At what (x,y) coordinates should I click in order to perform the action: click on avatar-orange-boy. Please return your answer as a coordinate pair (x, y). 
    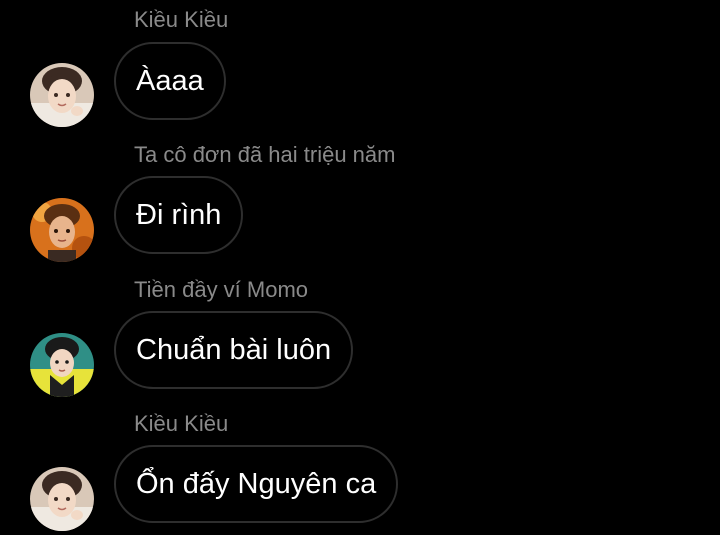
    Looking at the image, I should click on (62, 230).